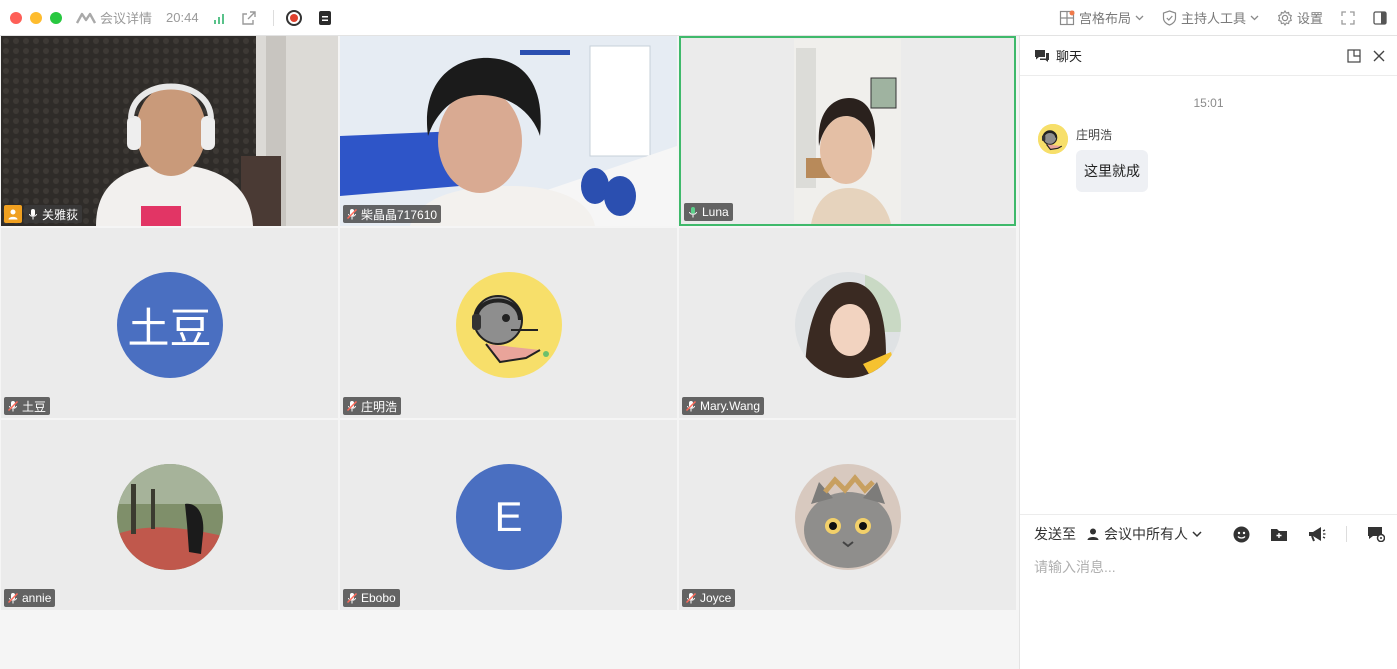  I want to click on sender-name: 庄明浩, so click(1094, 135).